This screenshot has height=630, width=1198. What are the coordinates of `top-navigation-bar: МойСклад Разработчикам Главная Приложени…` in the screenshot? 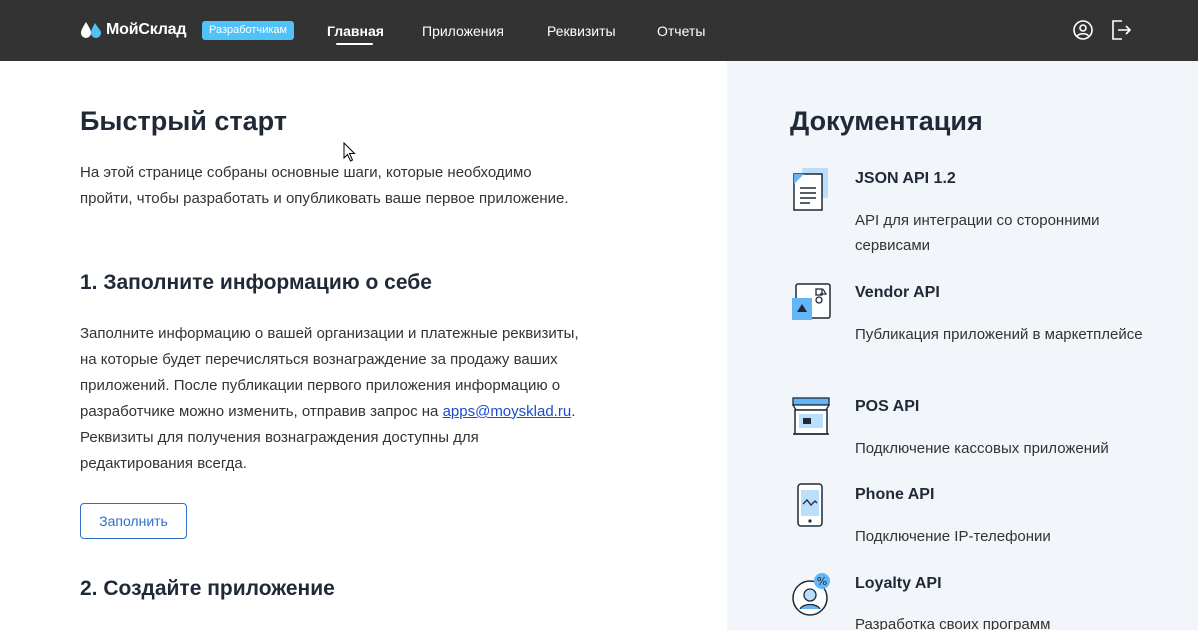 It's located at (599, 30).